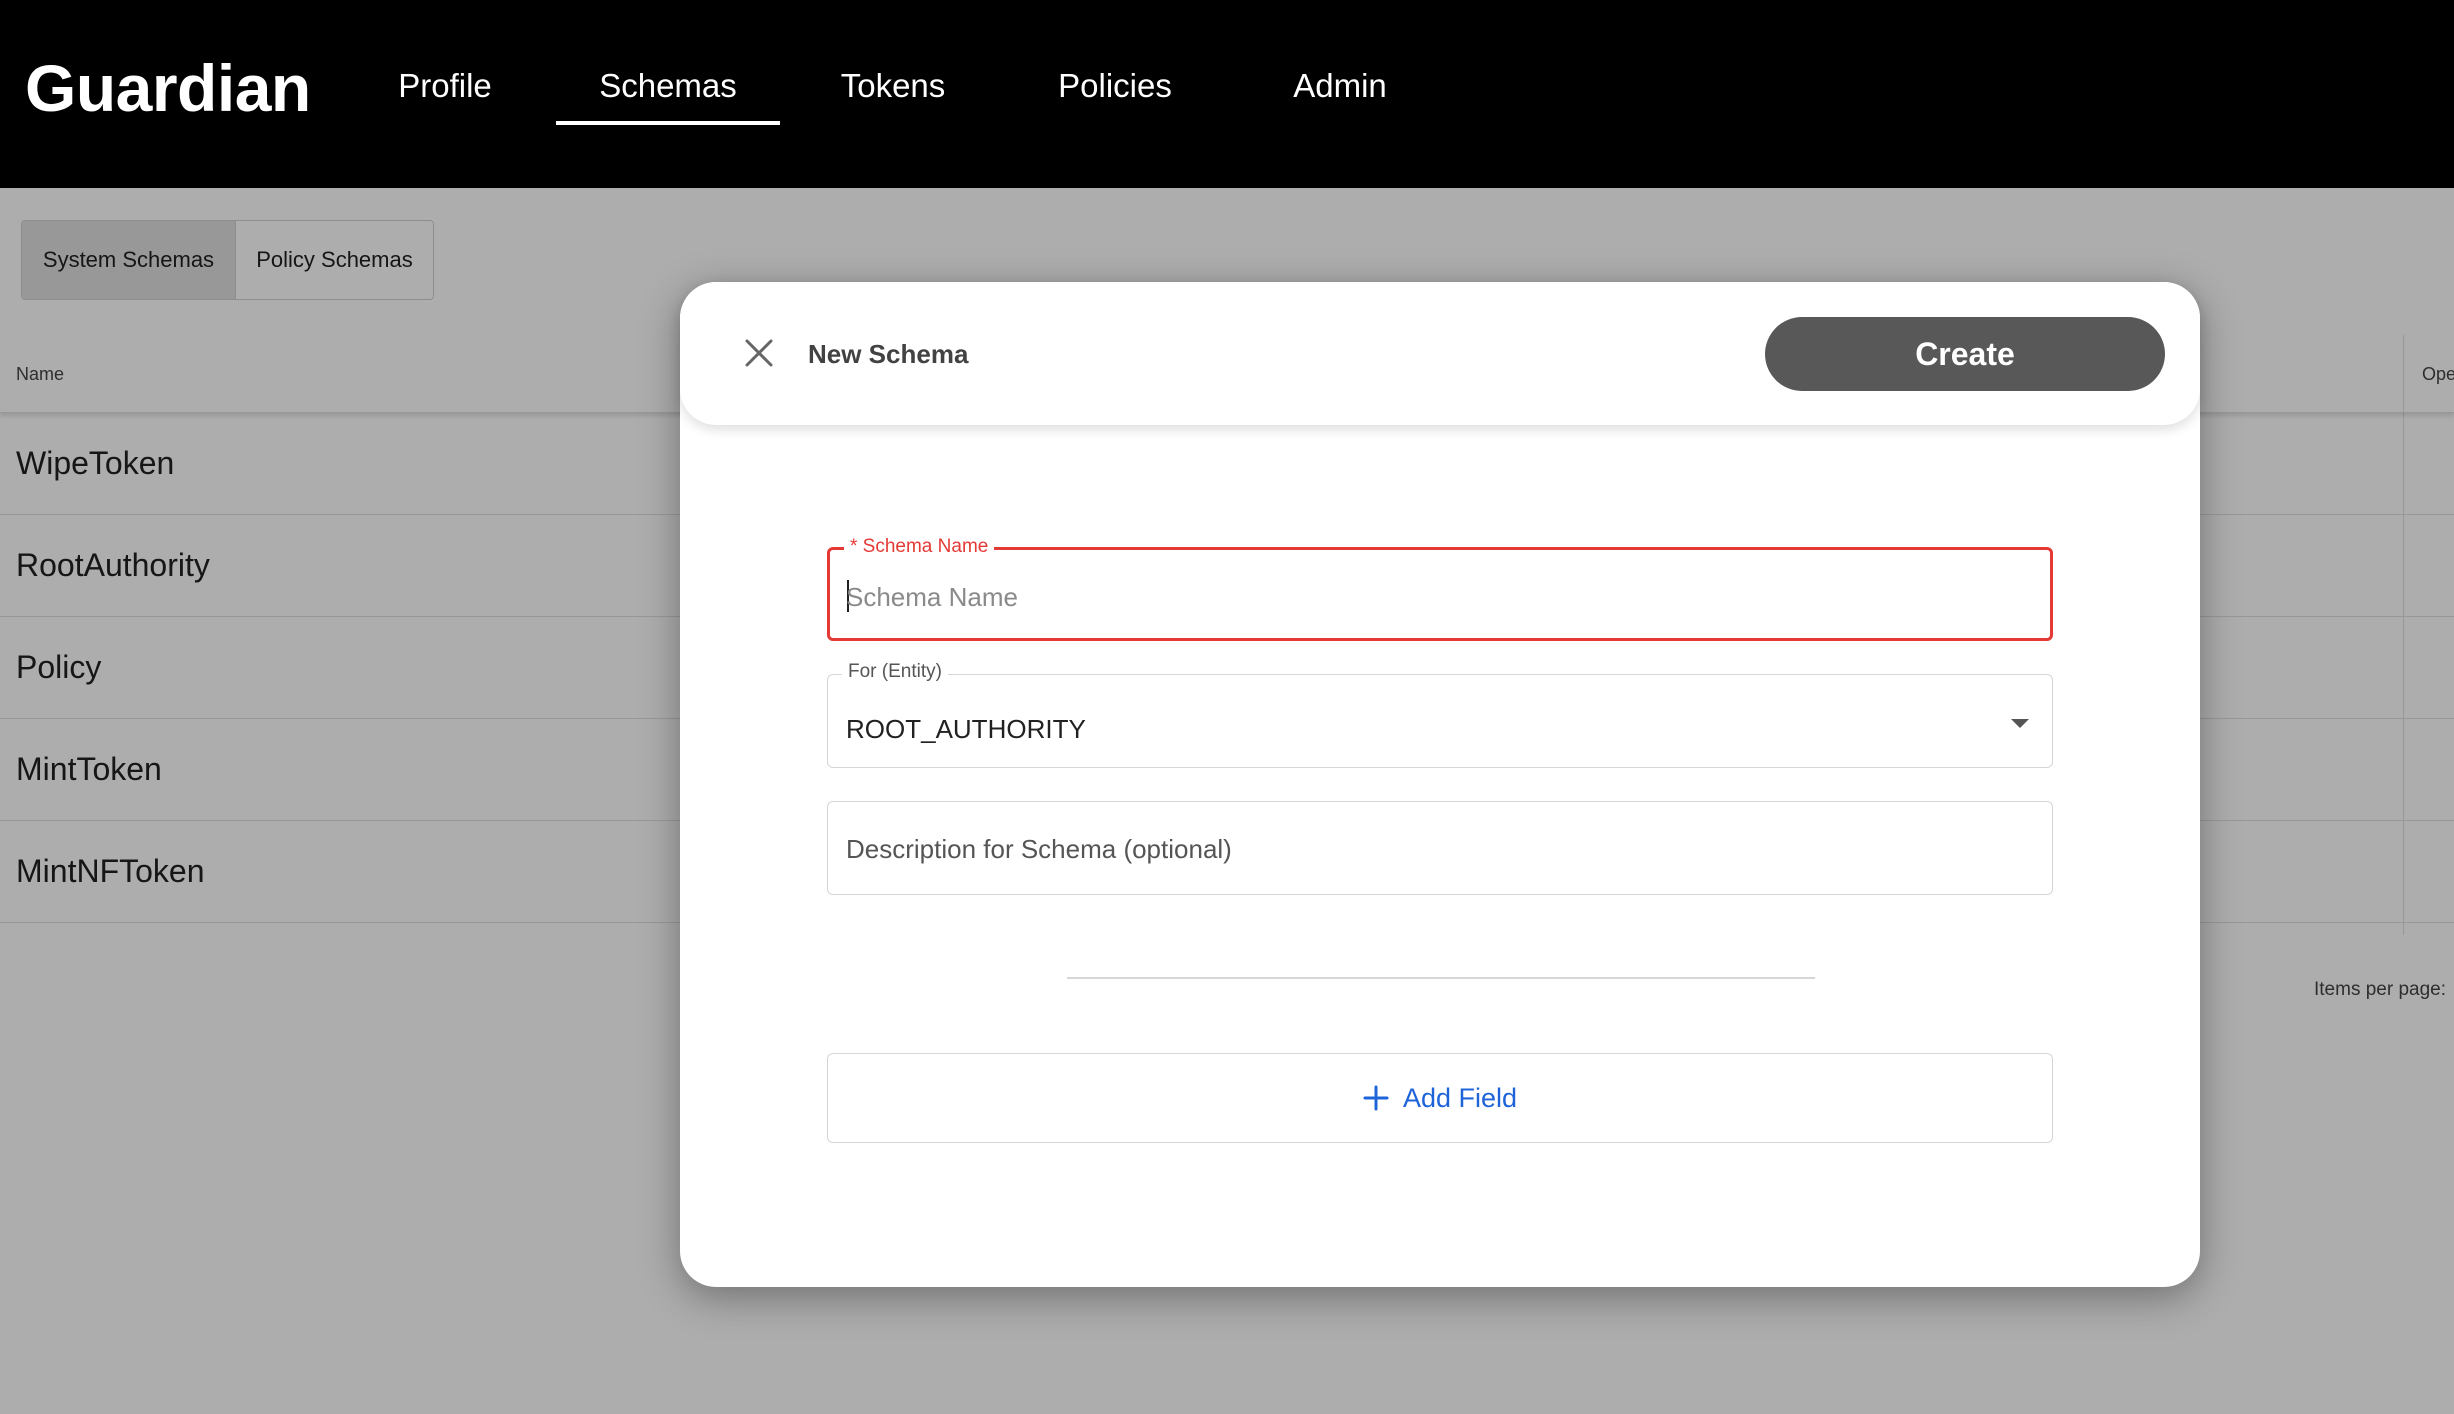 The image size is (2454, 1414). Describe the element at coordinates (1440, 714) in the screenshot. I see `entity-select: For (Entity) ROOT_AUTHORITY` at that location.